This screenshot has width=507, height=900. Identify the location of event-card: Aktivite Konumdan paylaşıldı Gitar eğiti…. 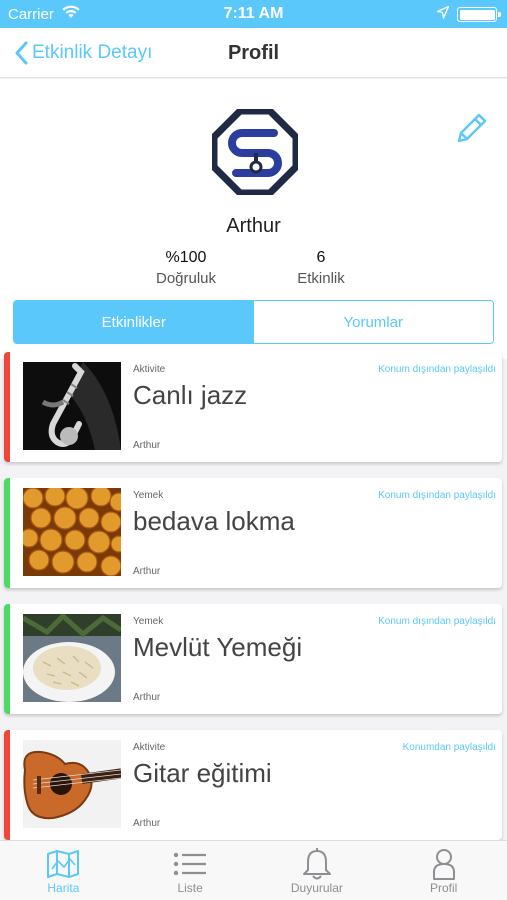
(253, 785).